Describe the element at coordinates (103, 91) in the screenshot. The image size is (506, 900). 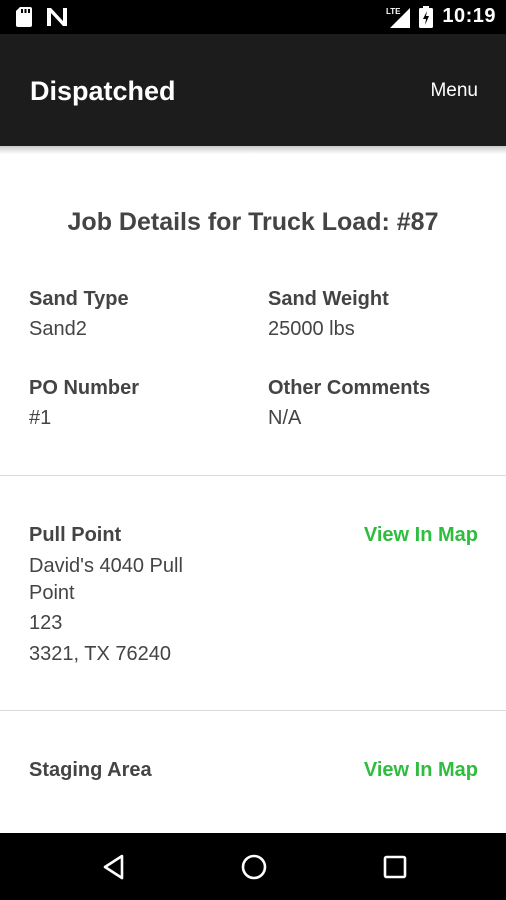
I see `app-title: Dispatched` at that location.